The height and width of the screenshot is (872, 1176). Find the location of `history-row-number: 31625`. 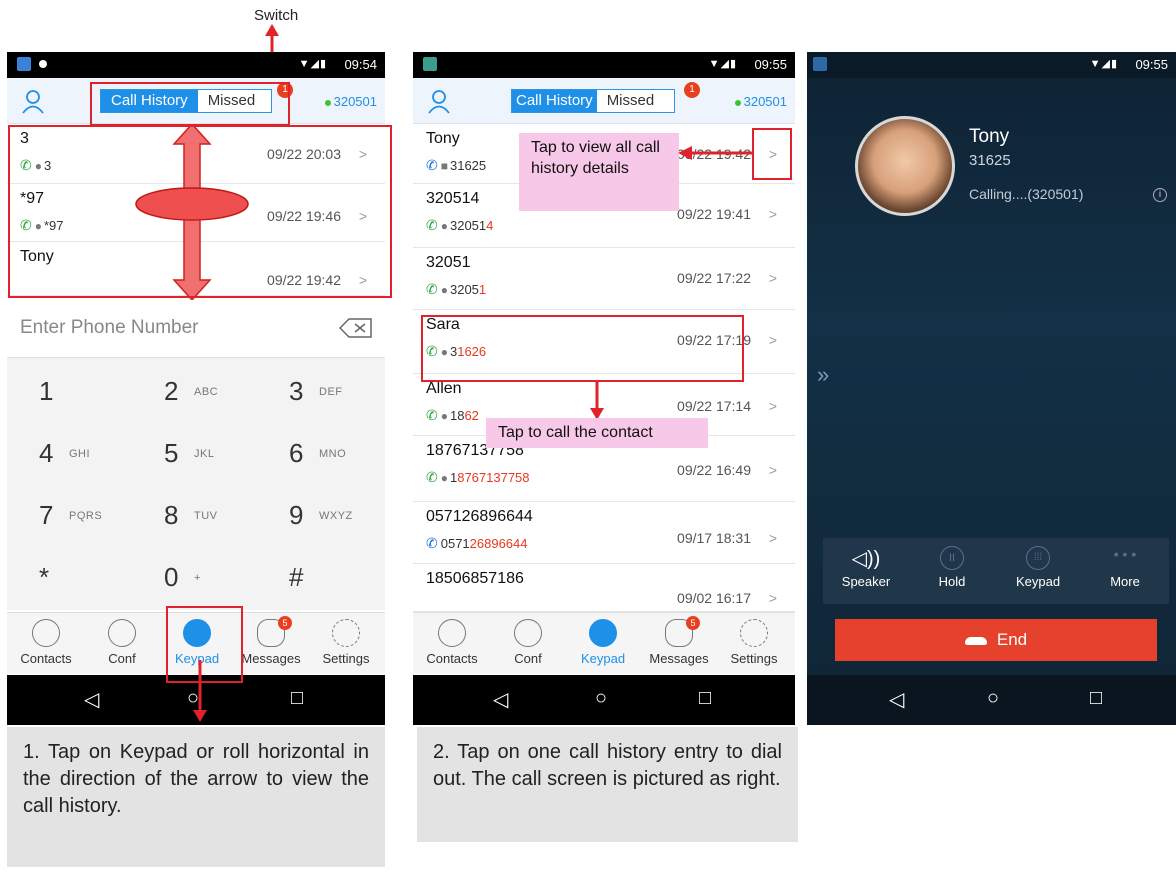

history-row-number: 31625 is located at coordinates (468, 165).